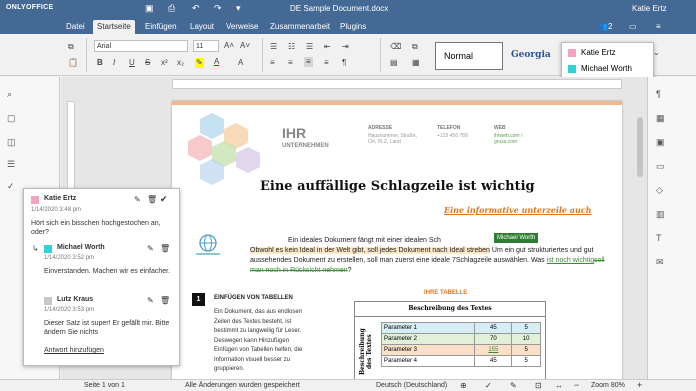  What do you see at coordinates (164, 63) in the screenshot?
I see `superscript-icon: x²` at bounding box center [164, 63].